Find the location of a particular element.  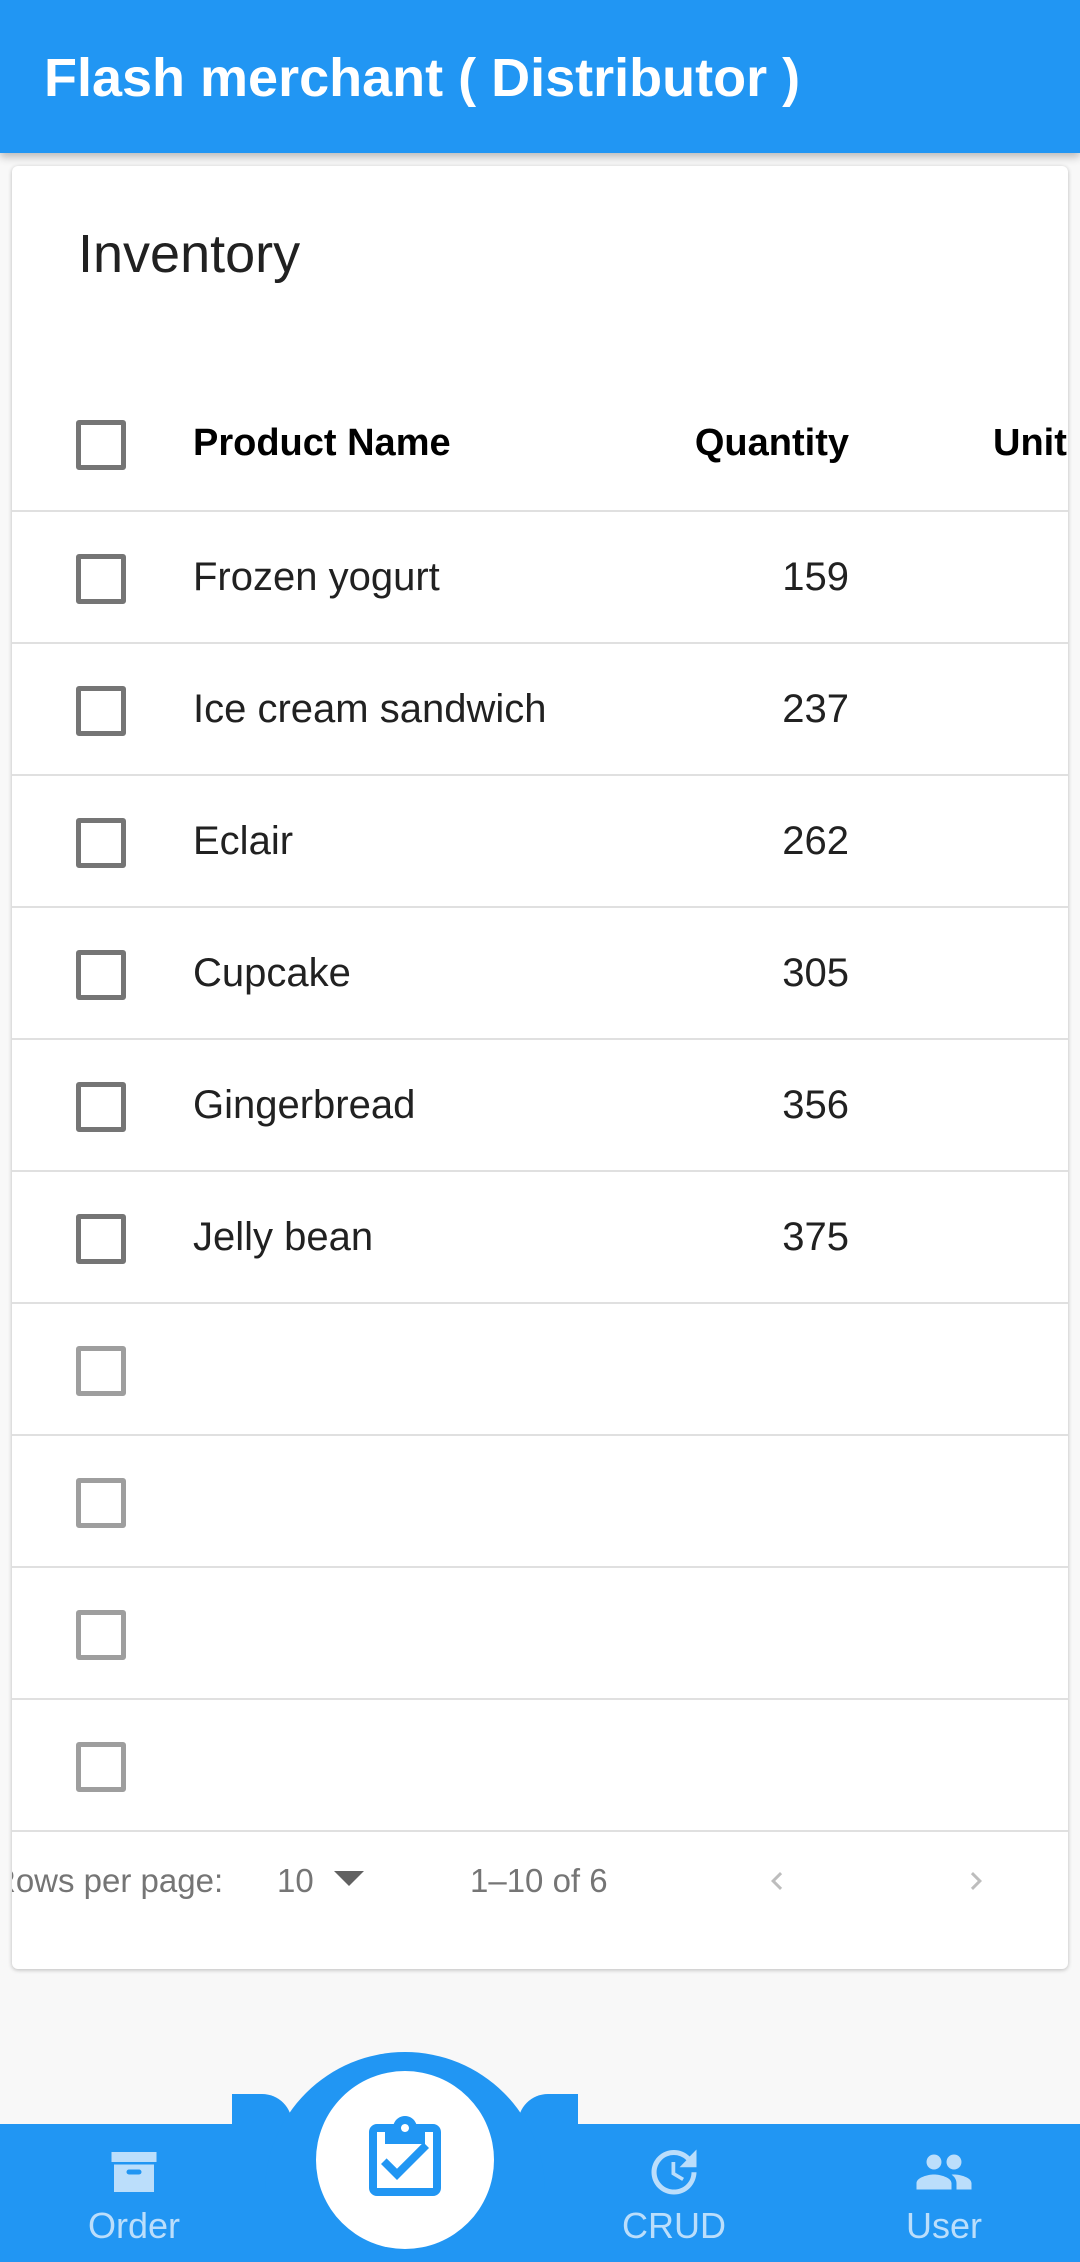

nav-item-user: User is located at coordinates (944, 2193).